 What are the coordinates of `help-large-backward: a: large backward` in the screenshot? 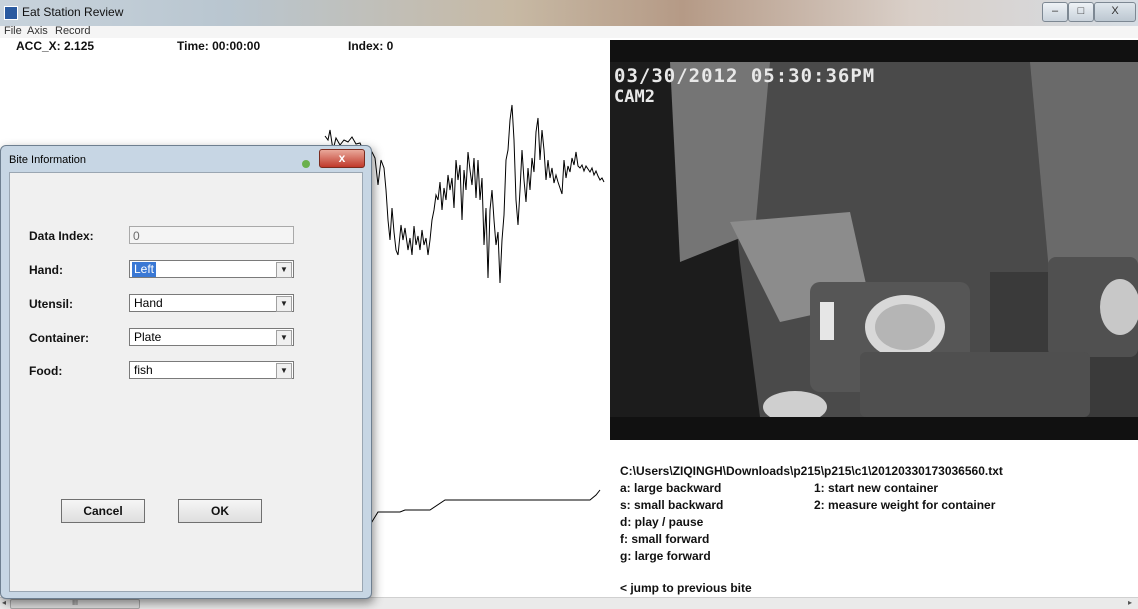 It's located at (671, 488).